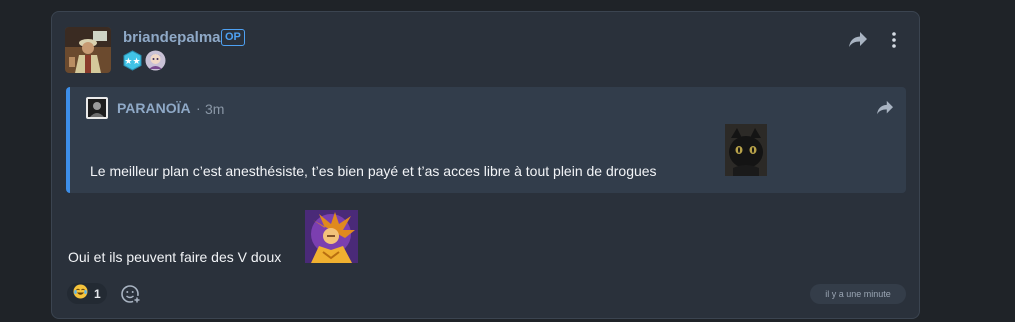 The height and width of the screenshot is (322, 1015). Describe the element at coordinates (331, 236) in the screenshot. I see `golden-warrior-sticker-image` at that location.